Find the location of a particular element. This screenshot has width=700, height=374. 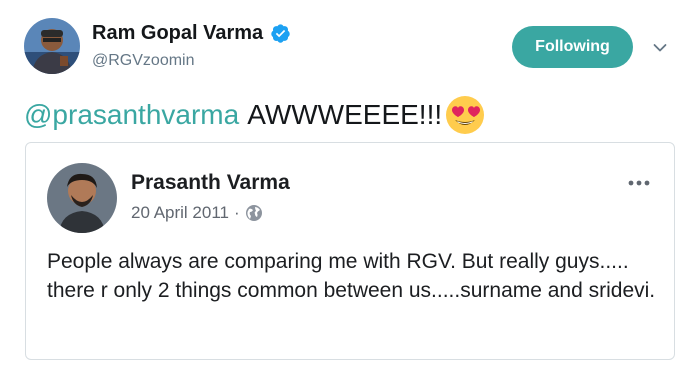

following-button: Following is located at coordinates (572, 47).